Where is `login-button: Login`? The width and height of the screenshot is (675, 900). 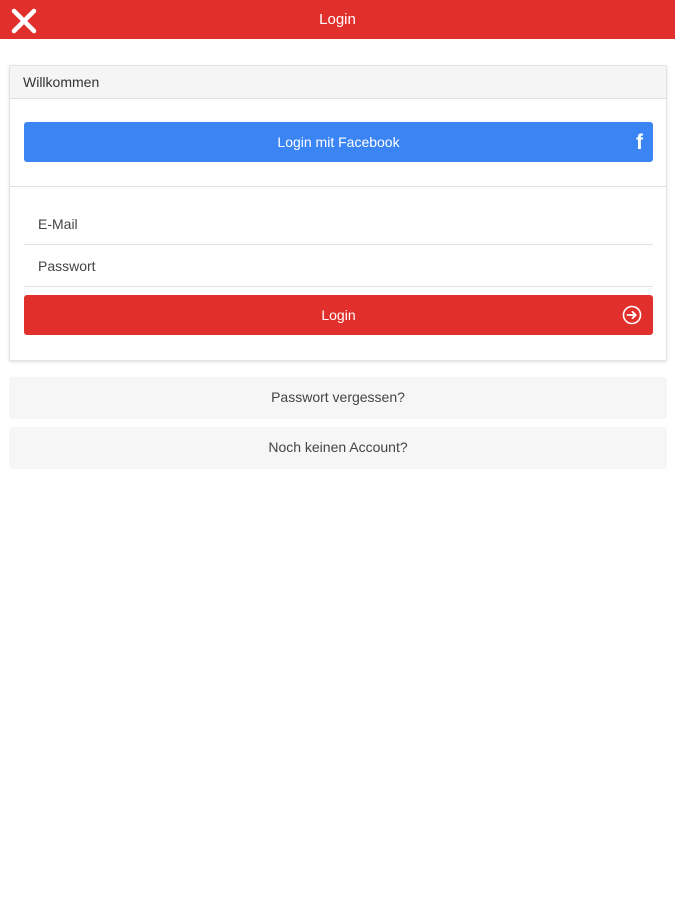
login-button: Login is located at coordinates (338, 315).